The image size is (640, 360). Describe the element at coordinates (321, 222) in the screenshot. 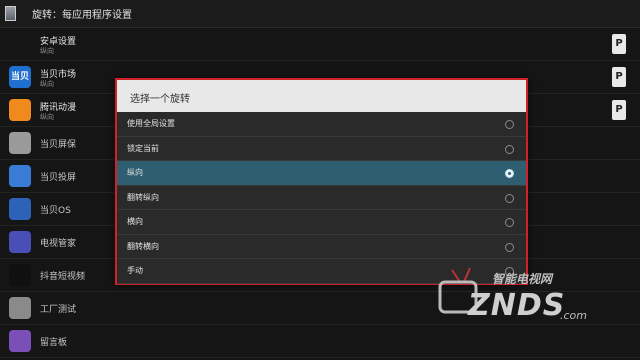

I see `rotation-option: 横向` at that location.